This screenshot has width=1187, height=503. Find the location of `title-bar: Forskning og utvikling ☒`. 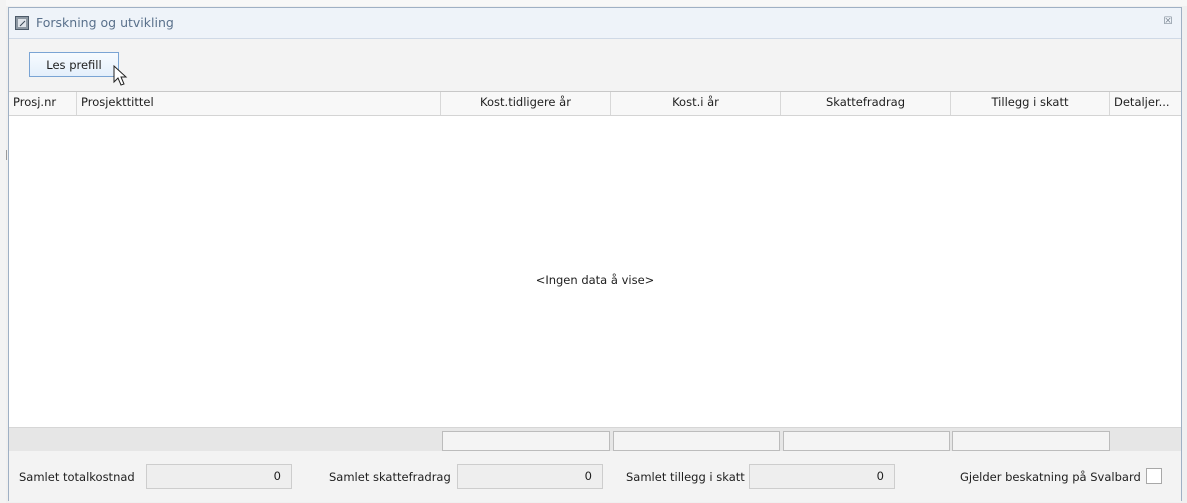

title-bar: Forskning og utvikling ☒ is located at coordinates (595, 23).